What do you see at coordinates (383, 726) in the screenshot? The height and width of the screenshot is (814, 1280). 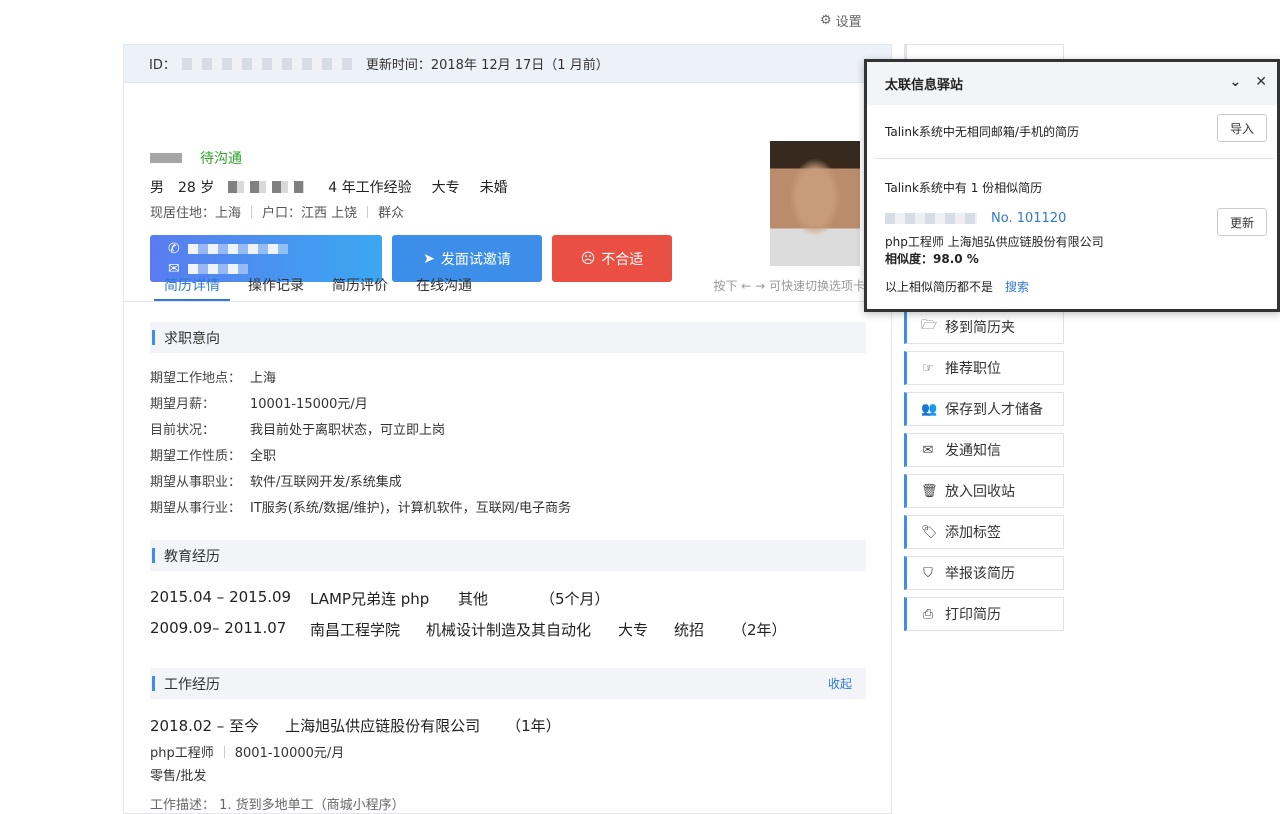 I see `work-company: 上海旭弘供应链股份有限公司` at bounding box center [383, 726].